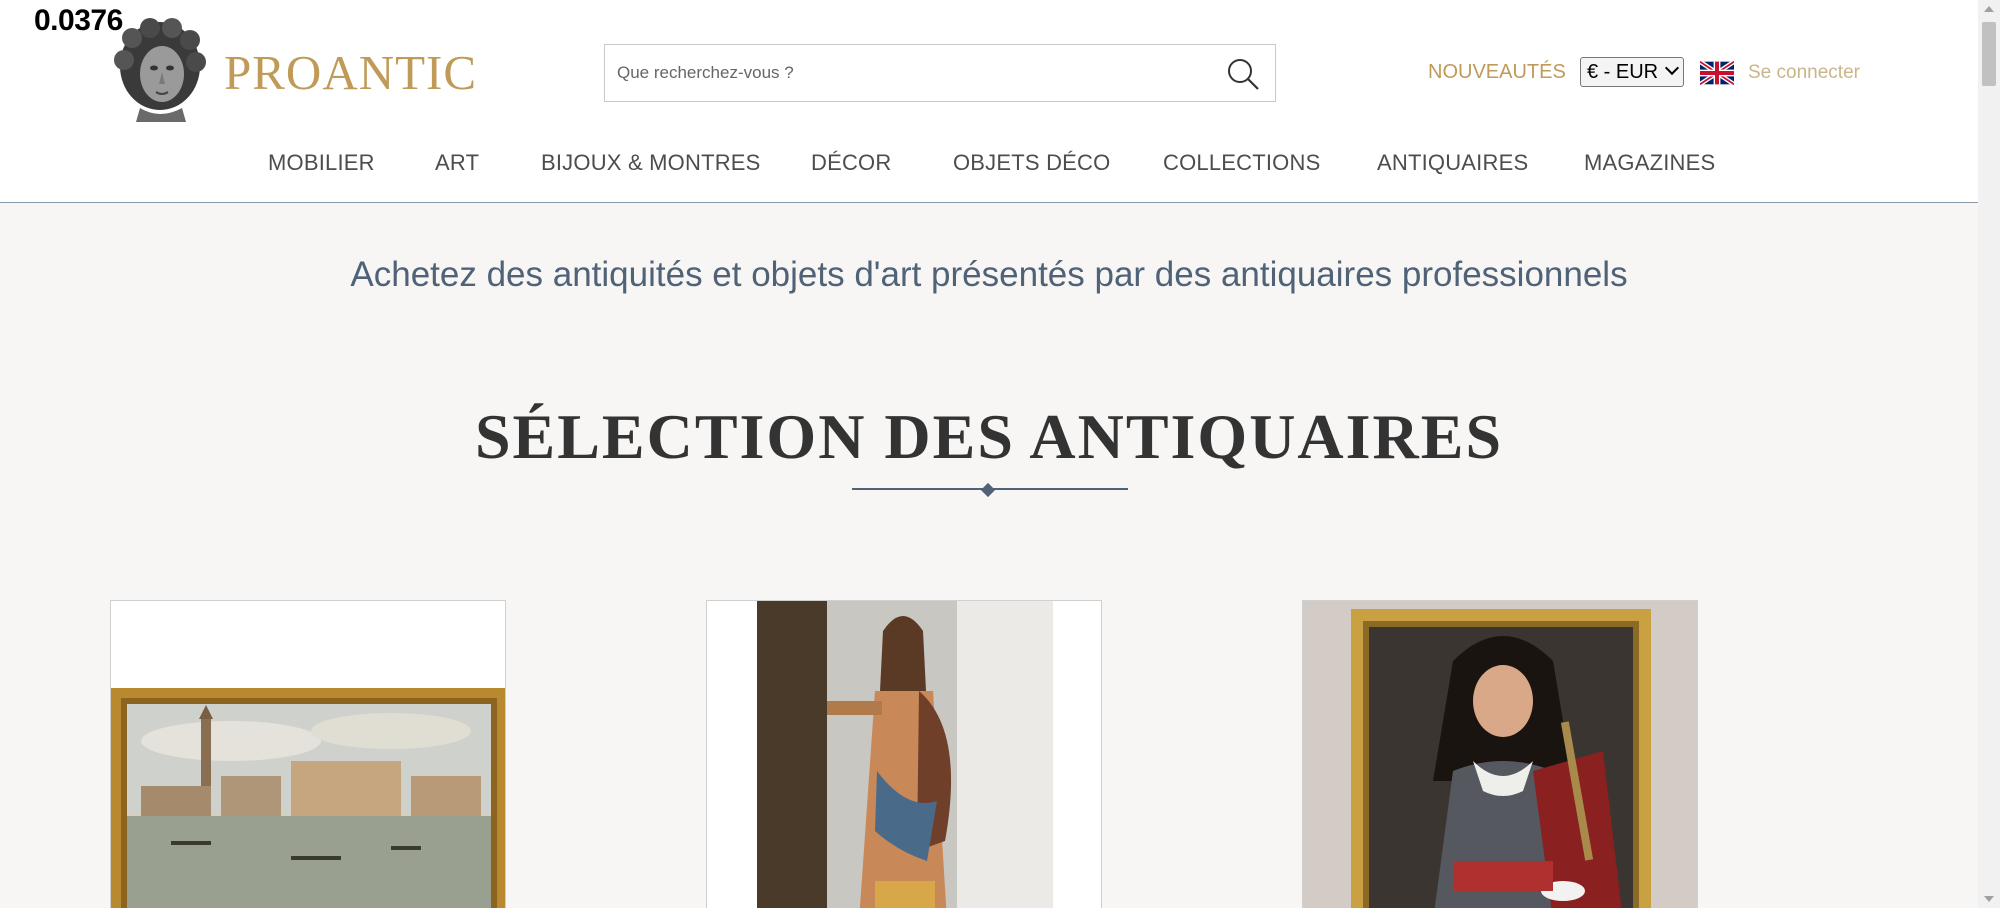 This screenshot has width=2000, height=908. I want to click on scroll-up-icon, so click(1989, 9).